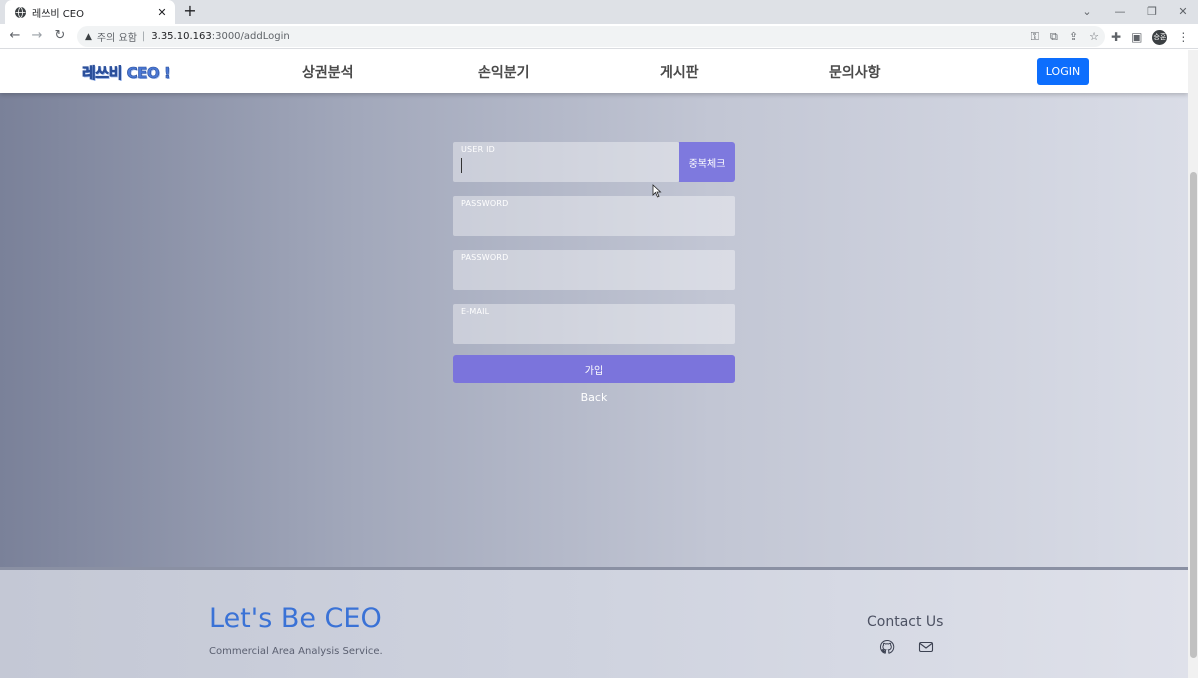  I want to click on footer-title: Let's Be CEO, so click(295, 618).